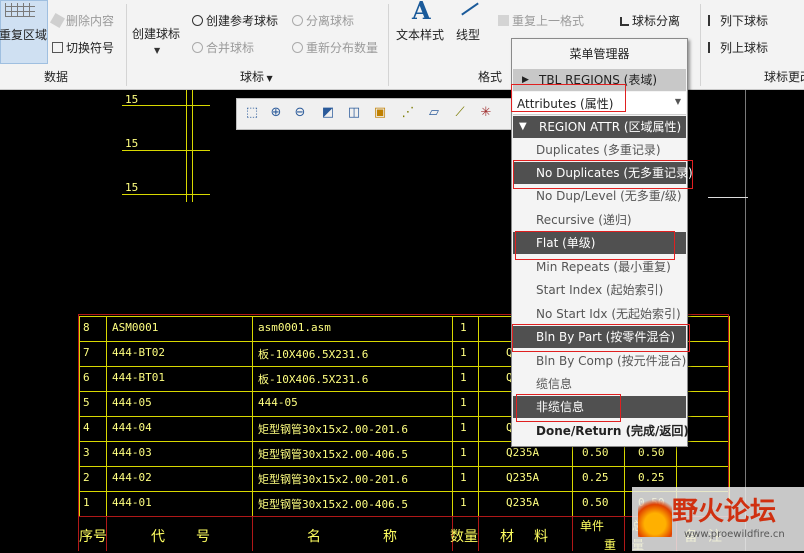 The height and width of the screenshot is (553, 804). What do you see at coordinates (300, 113) in the screenshot?
I see `zoom-out-icon: ⊖` at bounding box center [300, 113].